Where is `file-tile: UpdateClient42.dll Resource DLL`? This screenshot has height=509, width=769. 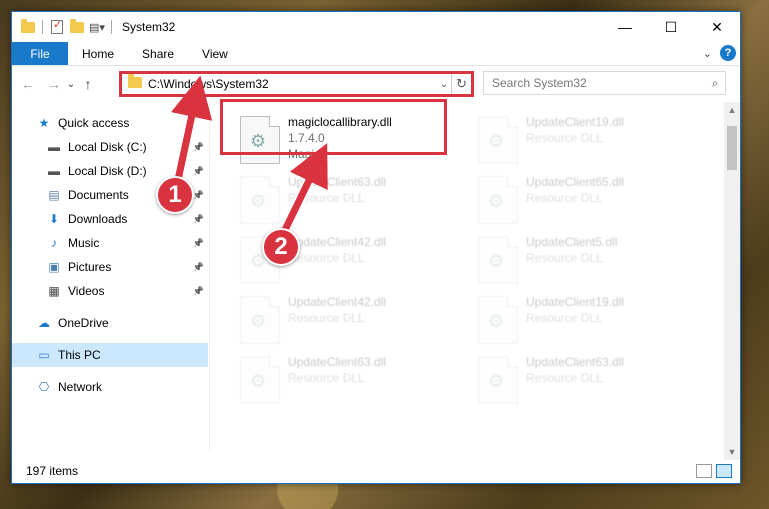 file-tile: UpdateClient42.dll Resource DLL is located at coordinates (349, 320).